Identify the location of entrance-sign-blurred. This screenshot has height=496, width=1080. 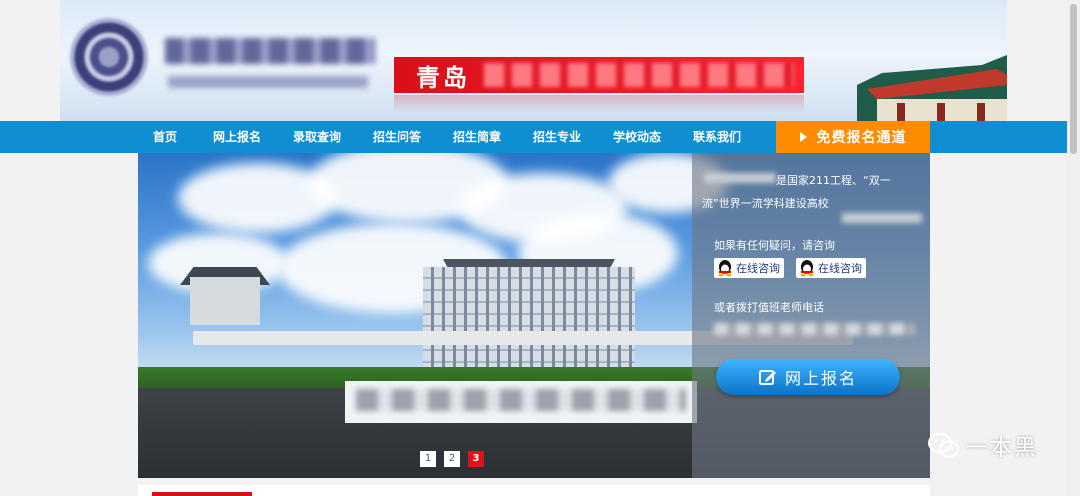
(521, 400).